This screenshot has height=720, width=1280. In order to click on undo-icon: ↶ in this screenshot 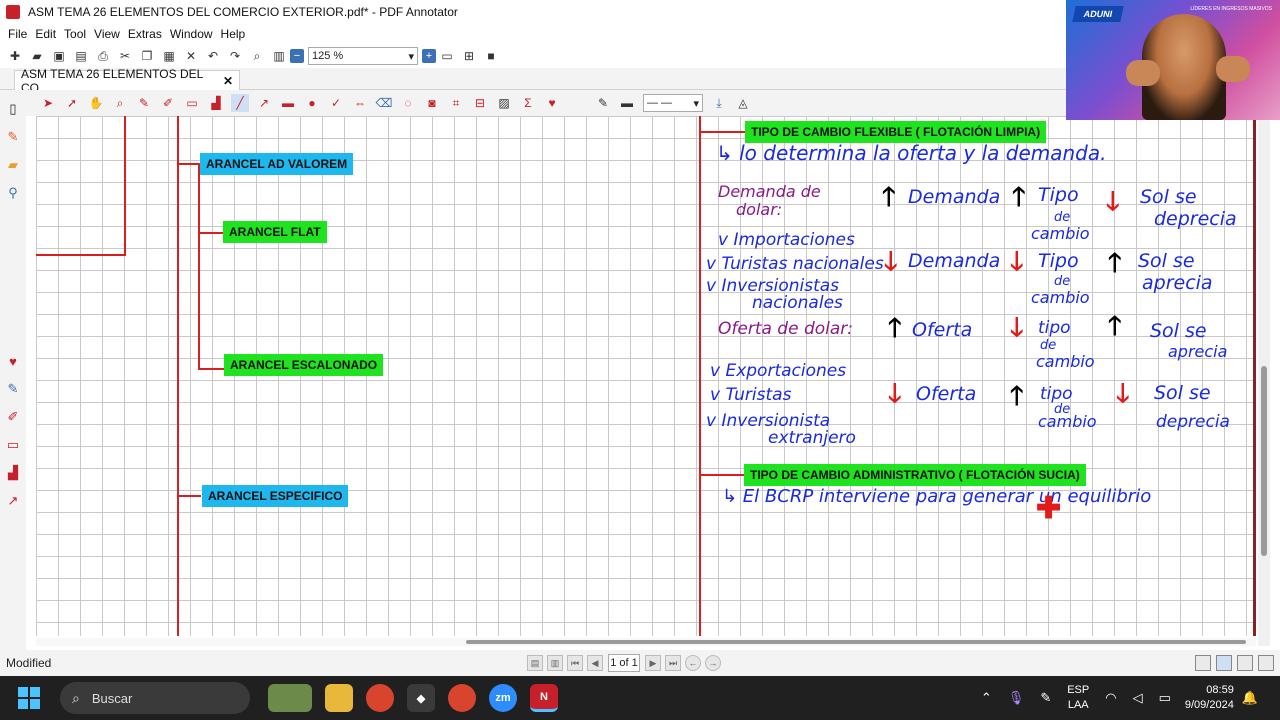, I will do `click(213, 56)`.